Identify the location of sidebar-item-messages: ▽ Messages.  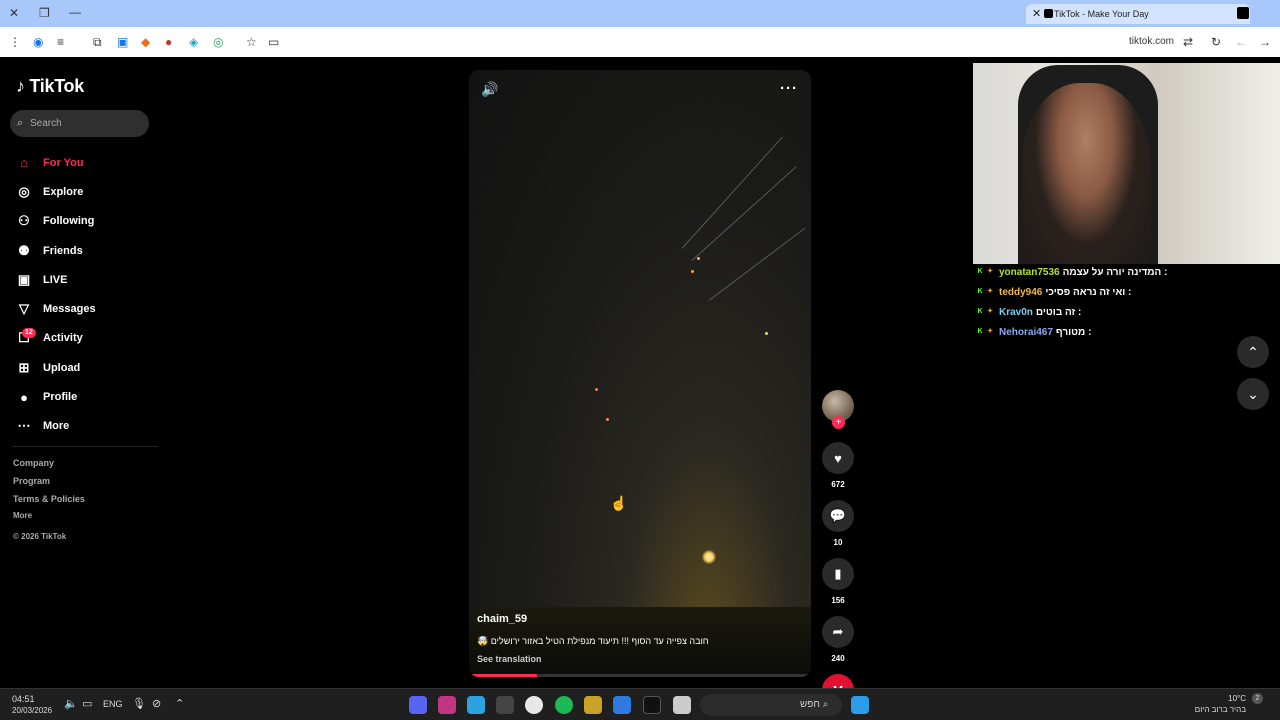
(80, 308).